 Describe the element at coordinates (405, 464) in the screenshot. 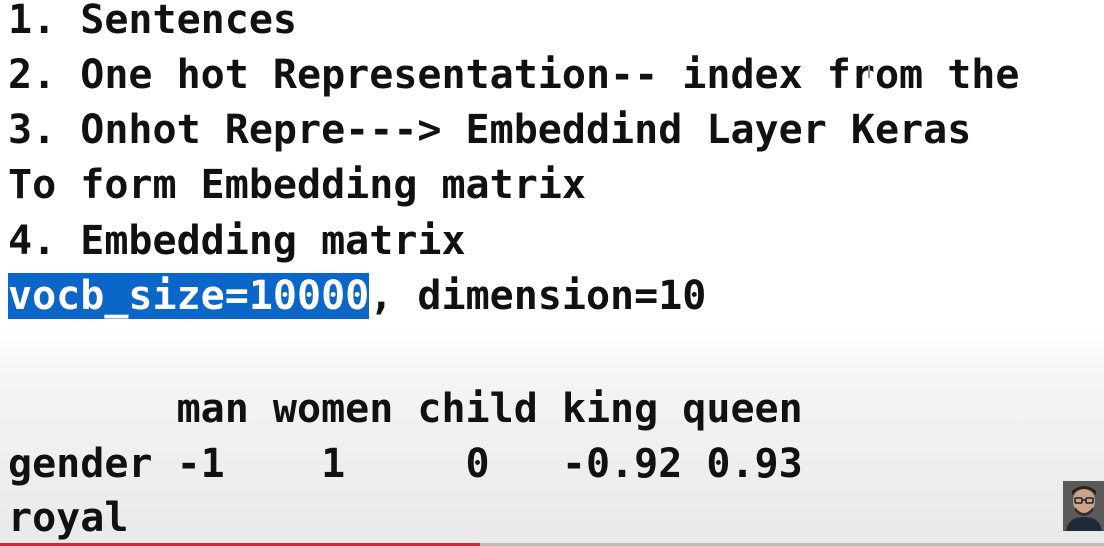

I see `table-row-gender: gender -1 1 0 -0.92 0.93` at that location.